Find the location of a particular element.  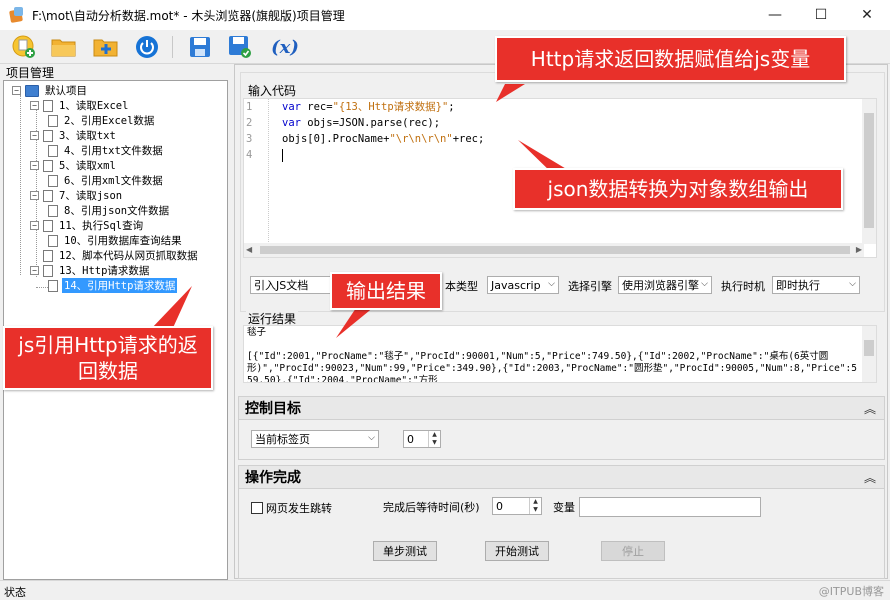

power-icon is located at coordinates (147, 47).